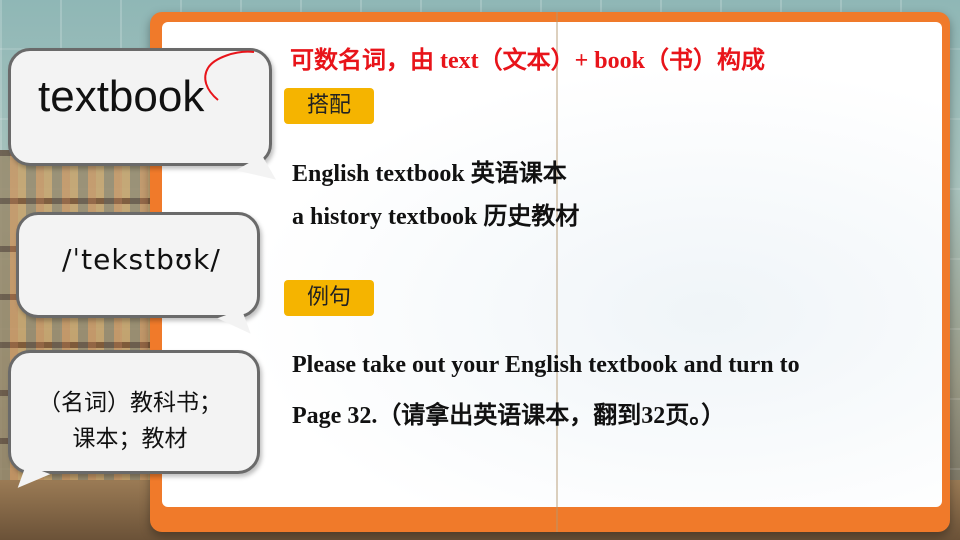 The width and height of the screenshot is (960, 540). What do you see at coordinates (436, 217) in the screenshot?
I see `collocation-item-2: a history textbook 历史教材` at bounding box center [436, 217].